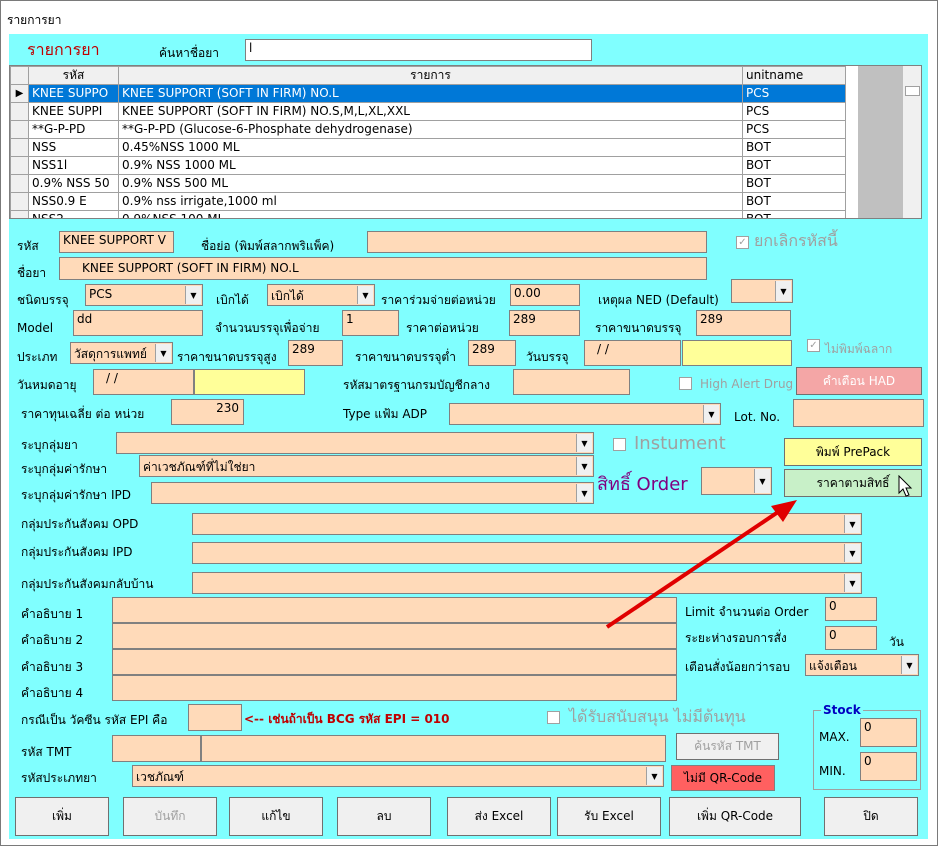  I want to click on warn-select: แจ้งเตือน ▼, so click(862, 665).